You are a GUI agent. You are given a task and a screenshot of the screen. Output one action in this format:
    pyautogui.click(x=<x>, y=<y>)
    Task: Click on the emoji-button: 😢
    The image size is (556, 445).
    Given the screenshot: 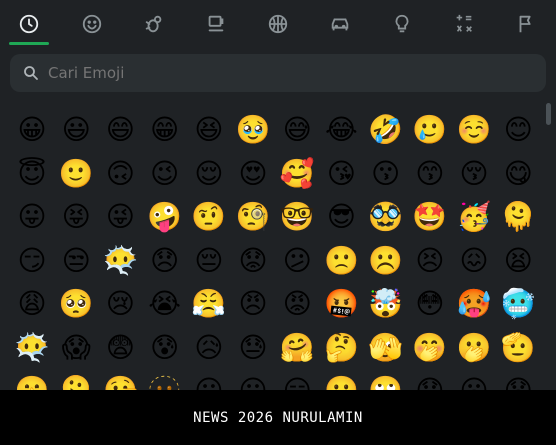 What is the action you would take?
    pyautogui.click(x=120, y=304)
    